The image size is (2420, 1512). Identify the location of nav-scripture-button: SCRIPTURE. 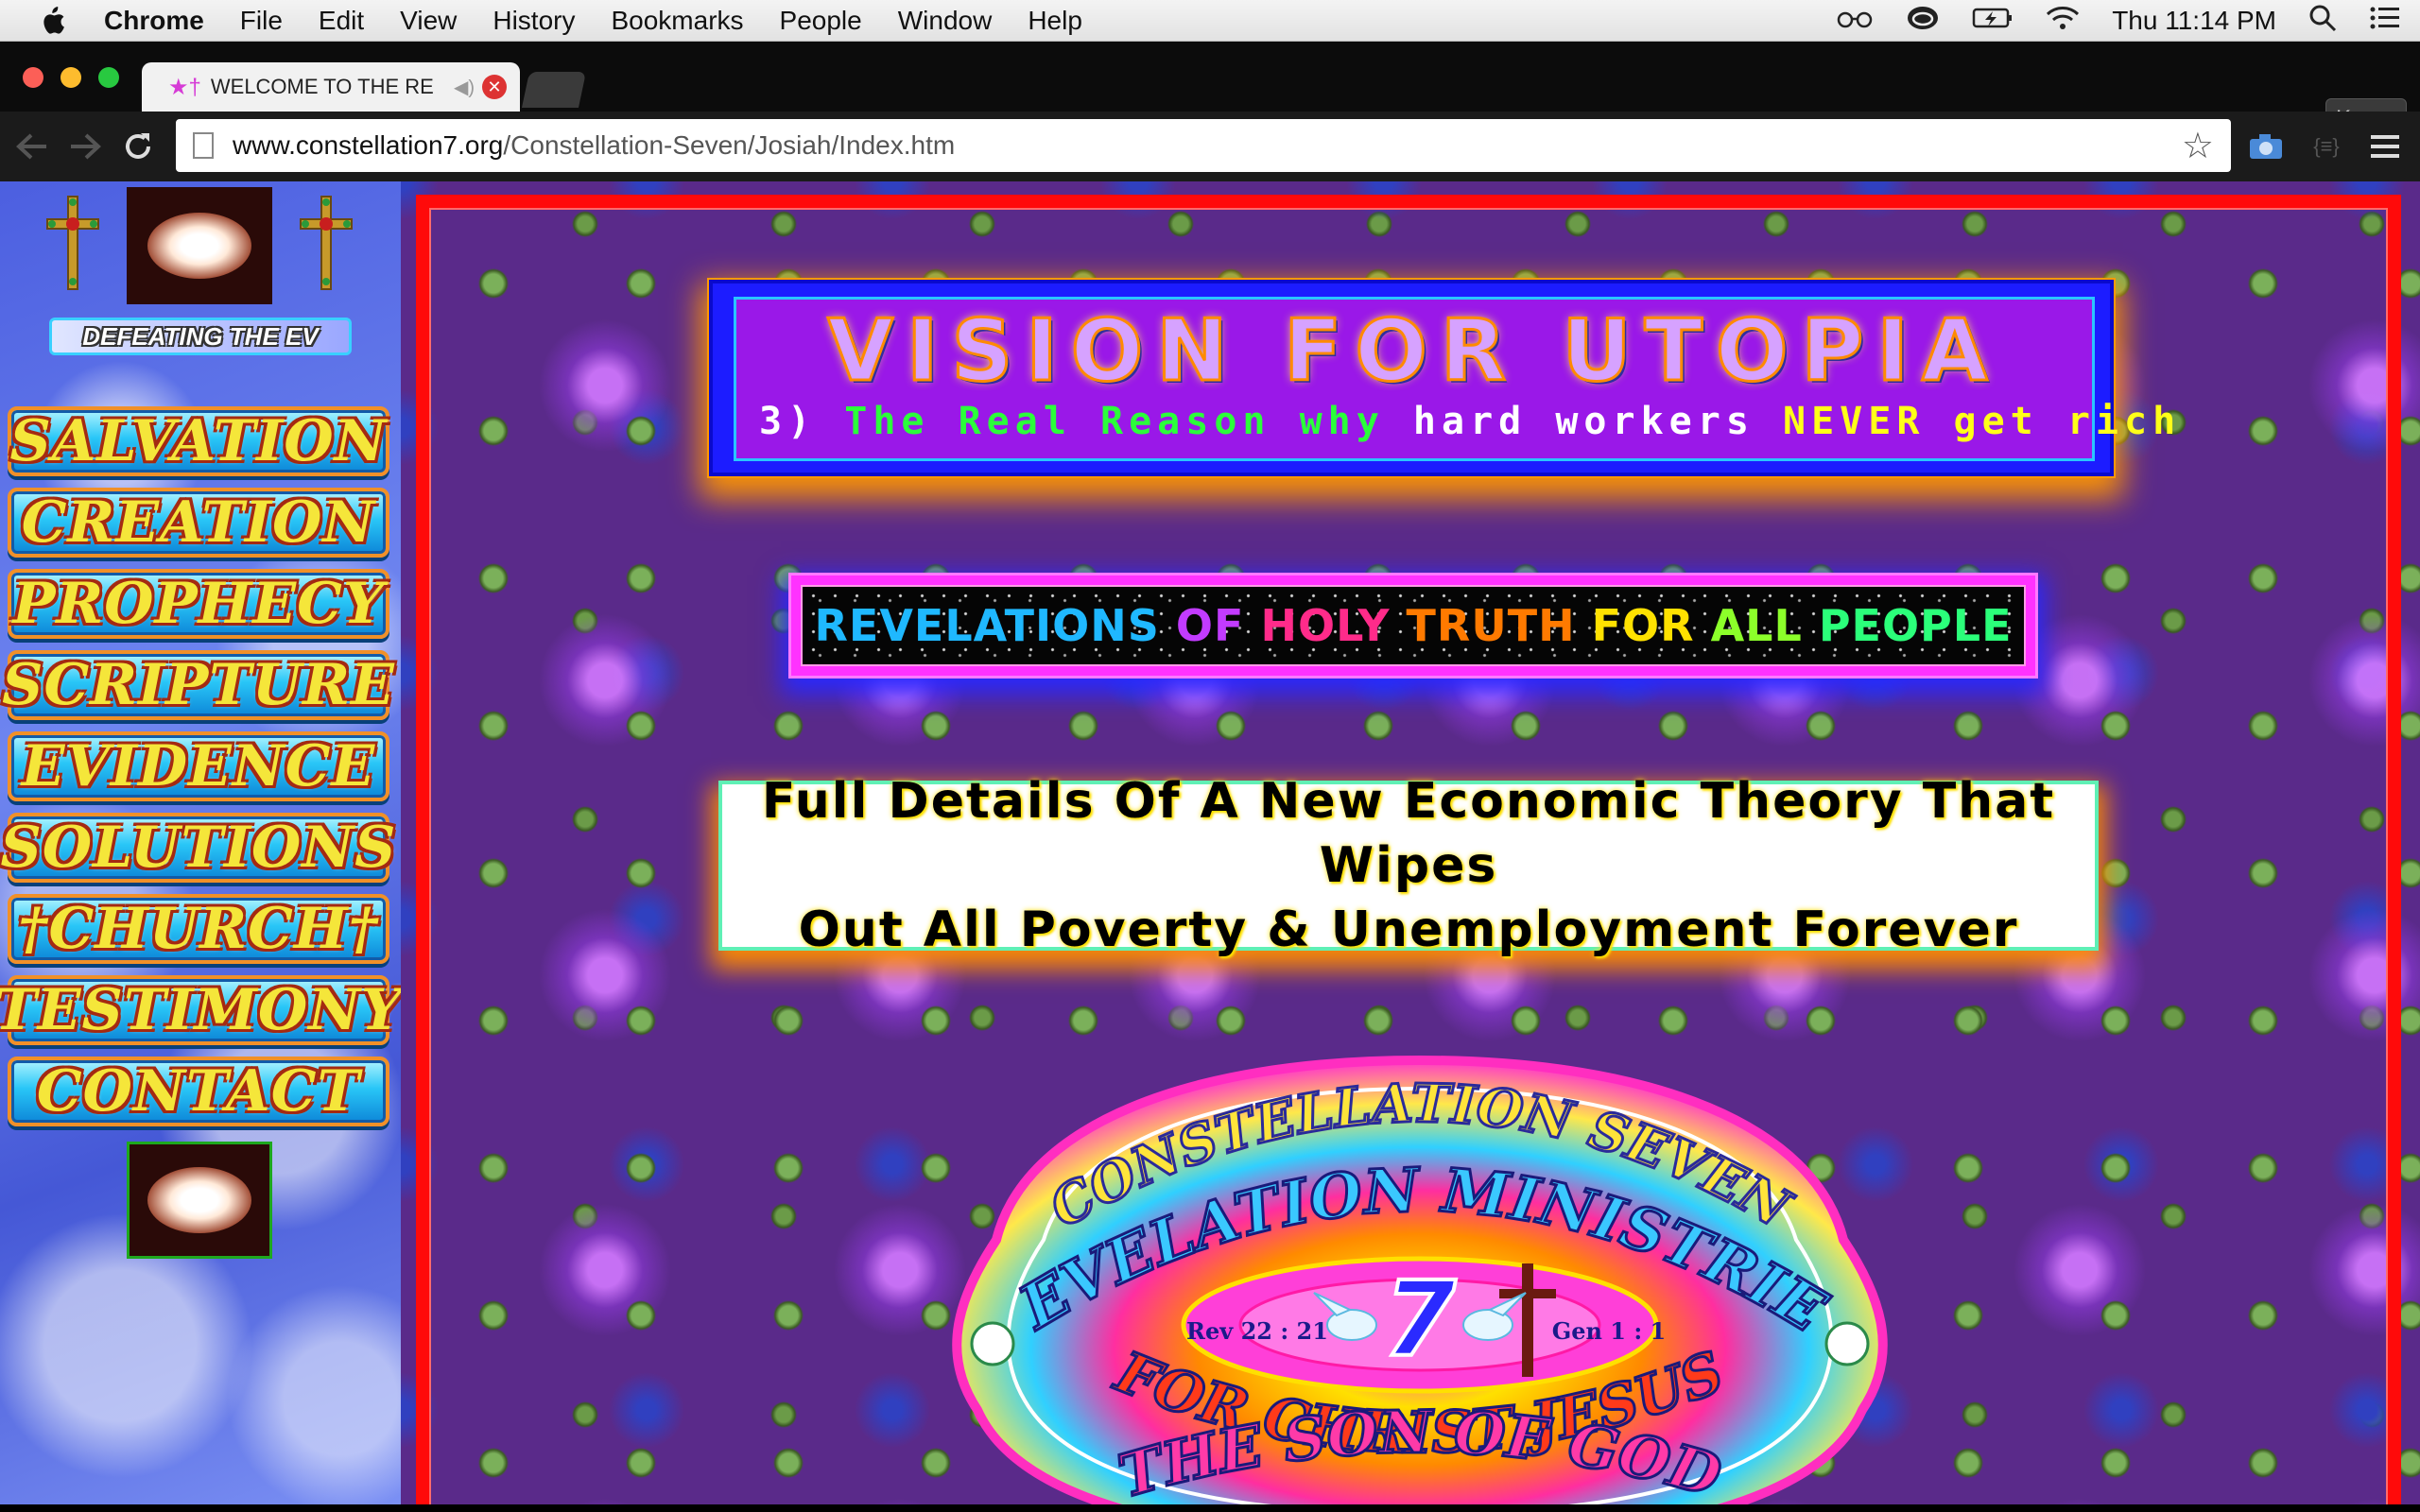
(198, 685).